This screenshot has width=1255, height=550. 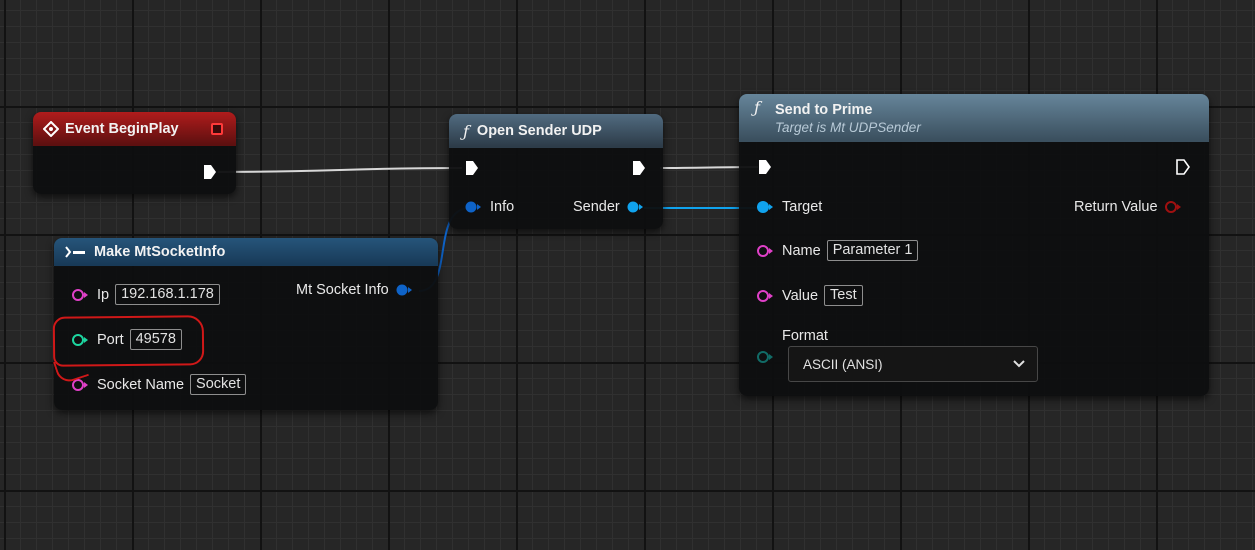 I want to click on event-stop-icon, so click(x=217, y=129).